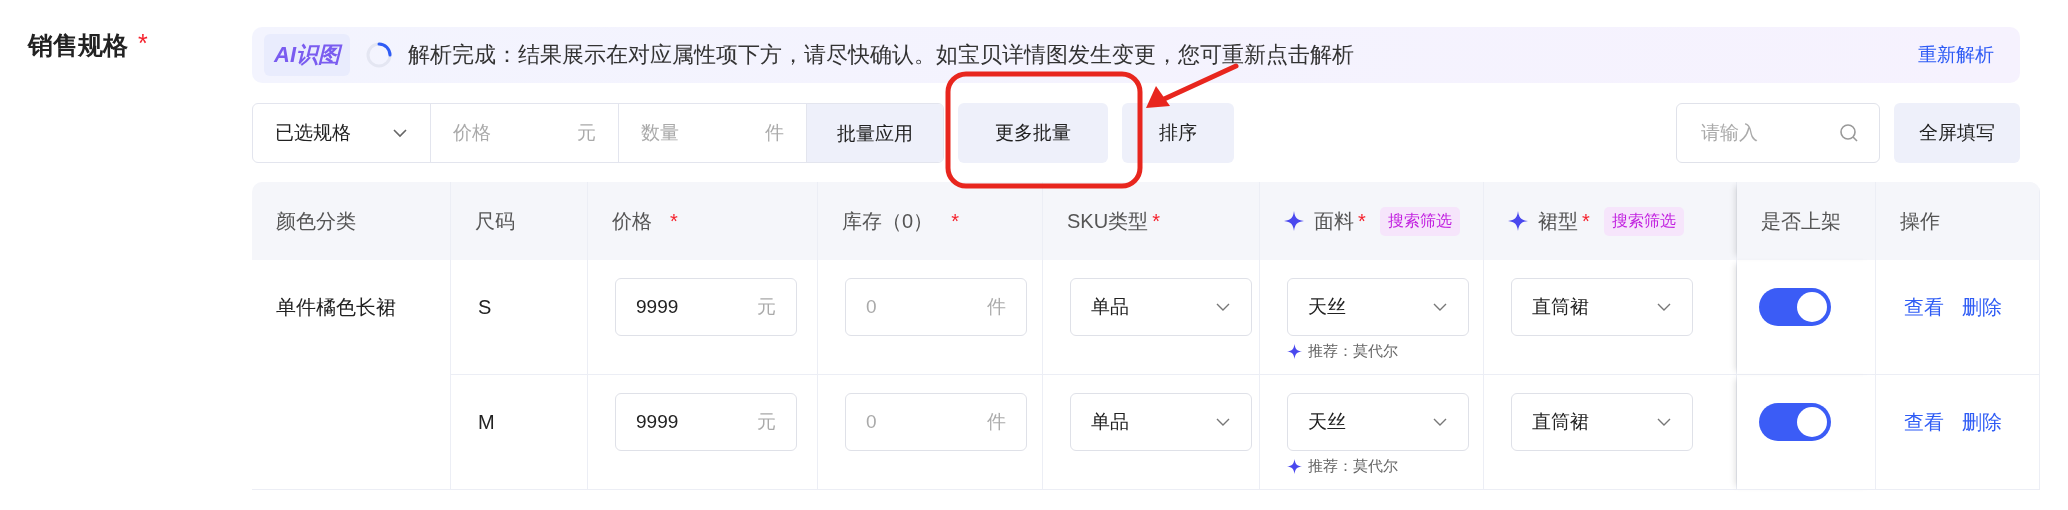 This screenshot has width=2068, height=510. What do you see at coordinates (1108, 221) in the screenshot?
I see `header-text: SKU类型` at bounding box center [1108, 221].